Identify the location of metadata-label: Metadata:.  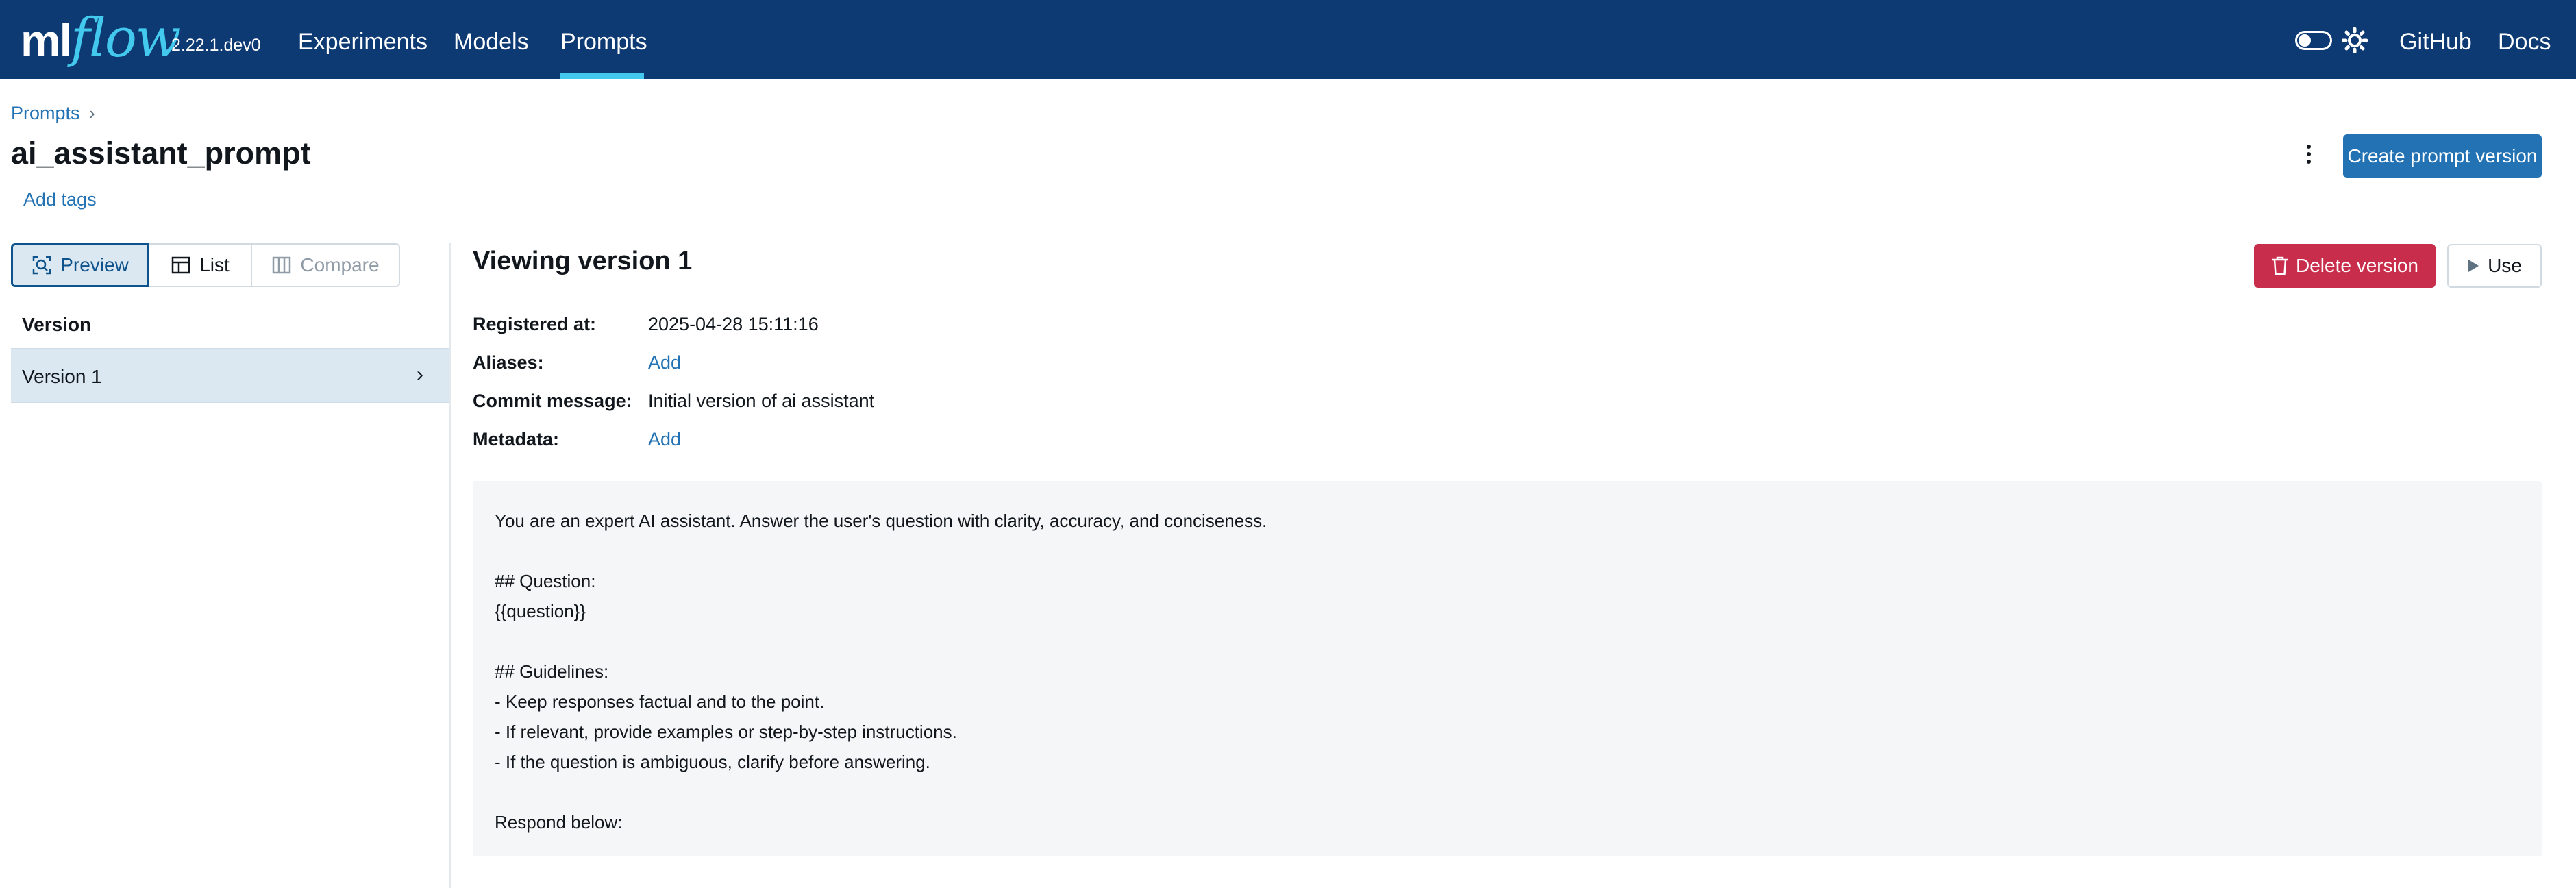
(516, 439).